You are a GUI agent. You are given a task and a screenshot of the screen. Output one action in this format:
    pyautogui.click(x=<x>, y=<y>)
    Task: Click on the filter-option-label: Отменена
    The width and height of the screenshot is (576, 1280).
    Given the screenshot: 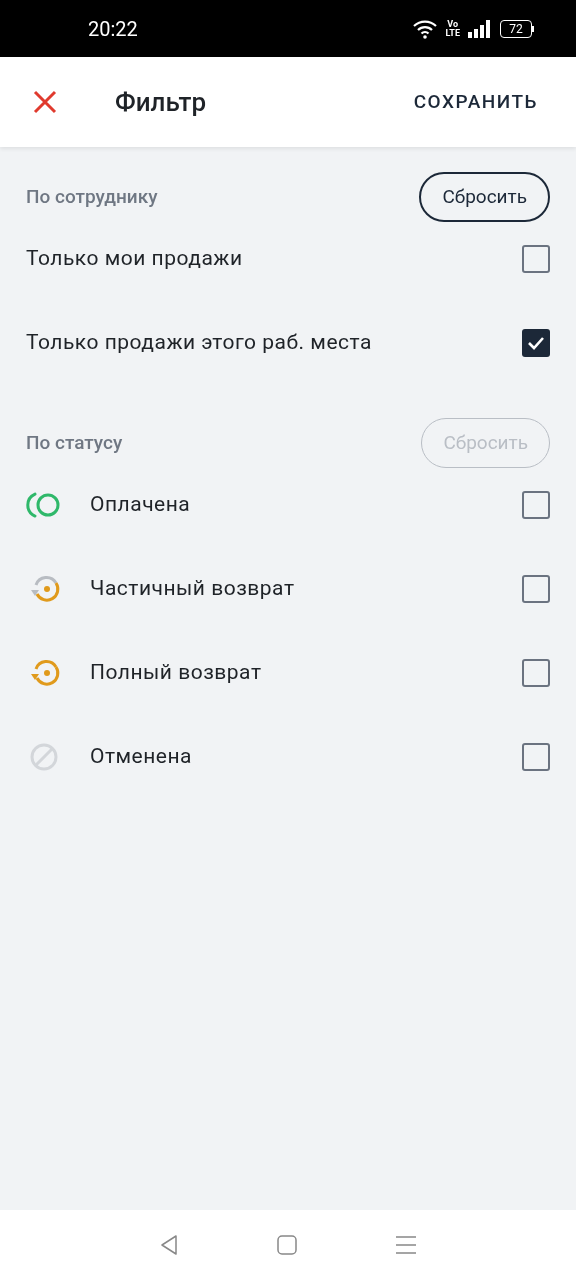 What is the action you would take?
    pyautogui.click(x=141, y=757)
    